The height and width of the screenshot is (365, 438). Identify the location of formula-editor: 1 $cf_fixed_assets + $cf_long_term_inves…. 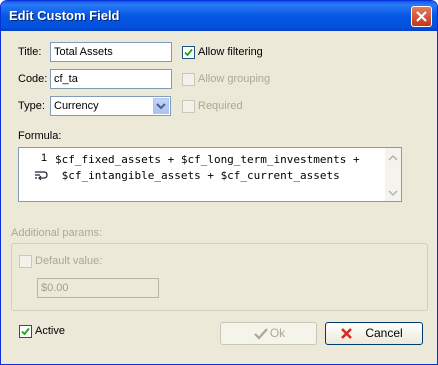
(210, 174).